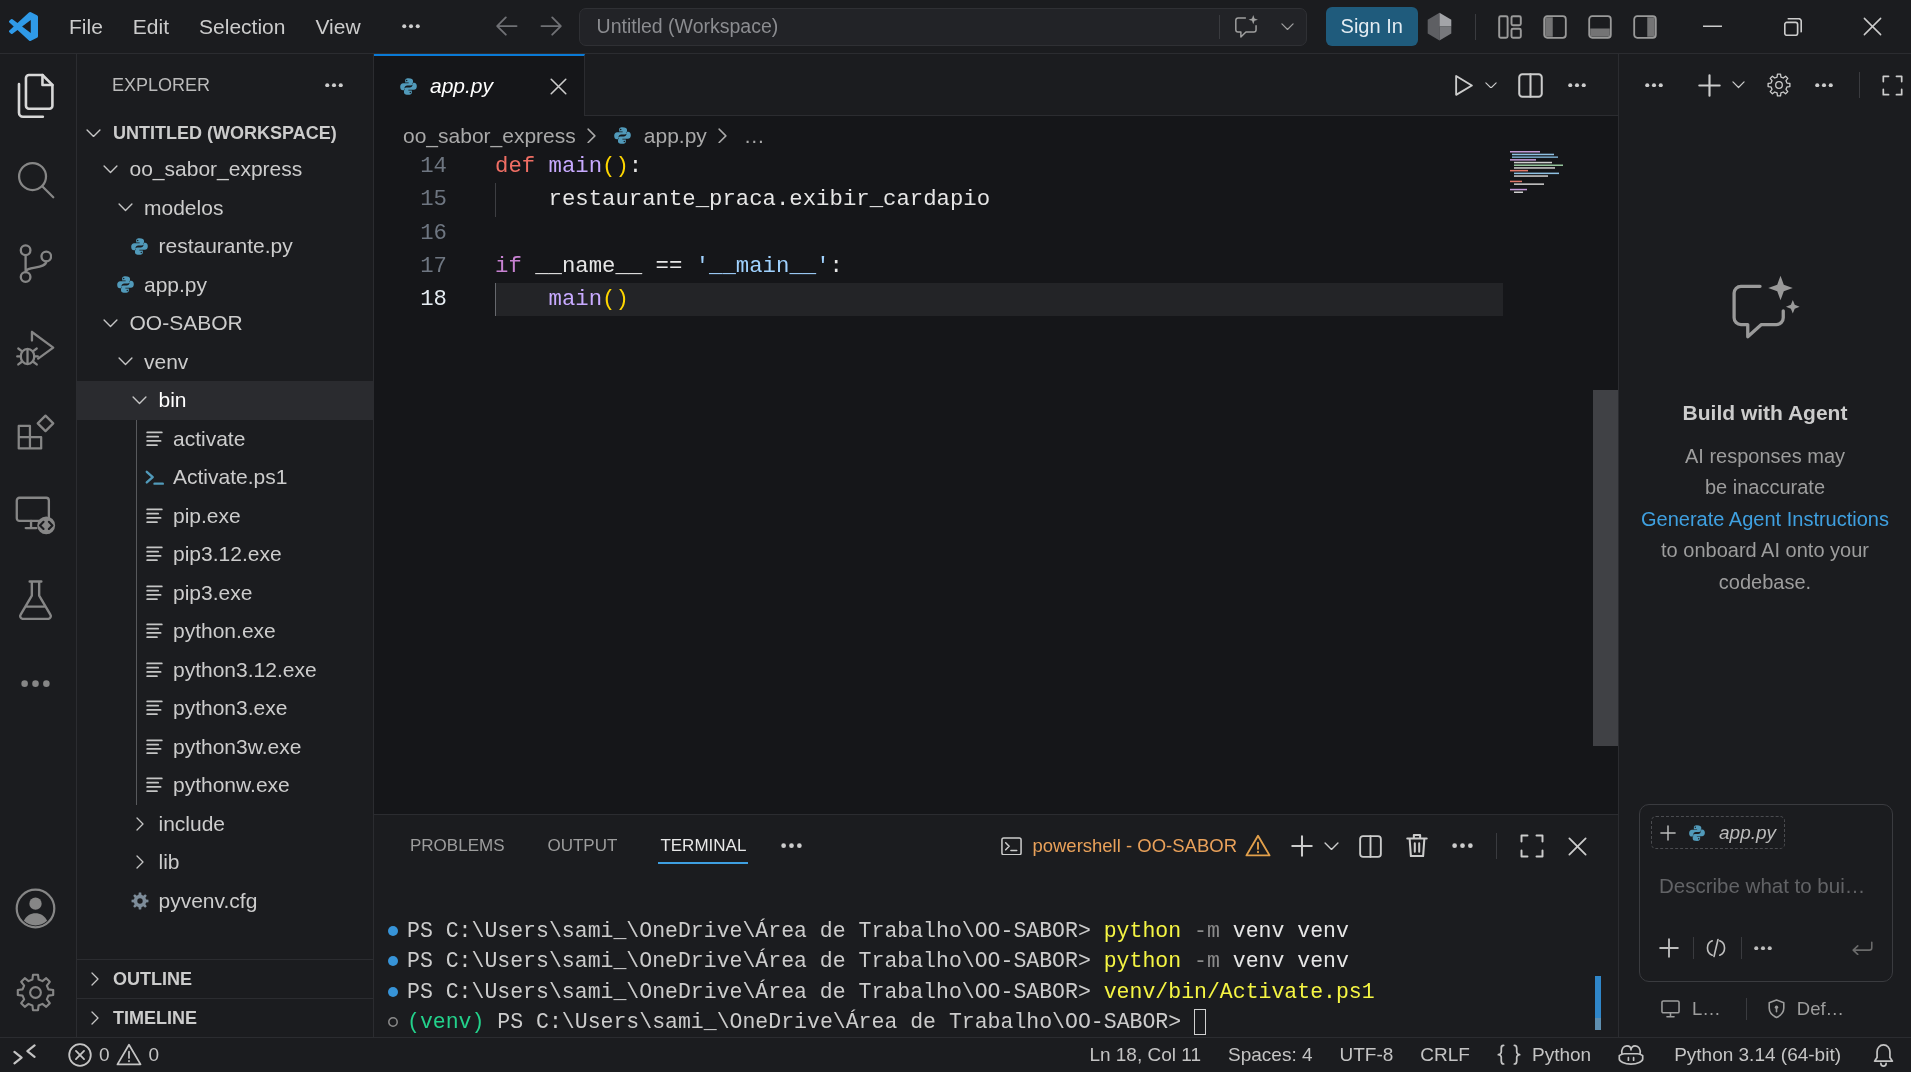 The image size is (1911, 1072). Describe the element at coordinates (1544, 1055) in the screenshot. I see `language-button: Python` at that location.